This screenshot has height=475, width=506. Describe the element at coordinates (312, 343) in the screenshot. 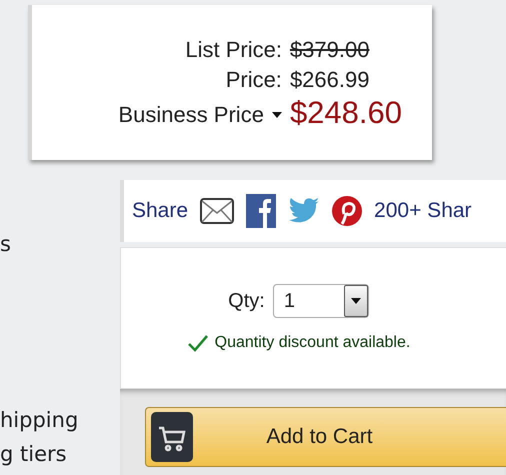

I see `discount-note: Quantity discount available.` at that location.